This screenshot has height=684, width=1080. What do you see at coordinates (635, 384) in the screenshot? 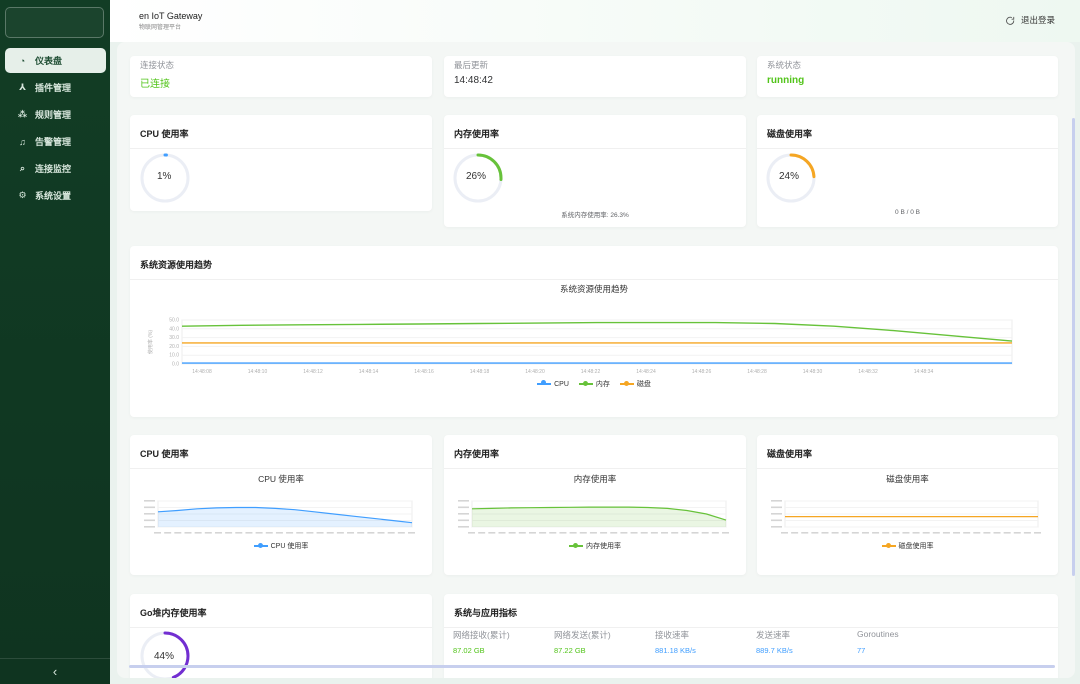
I see `legend-disk: 磁盘` at bounding box center [635, 384].